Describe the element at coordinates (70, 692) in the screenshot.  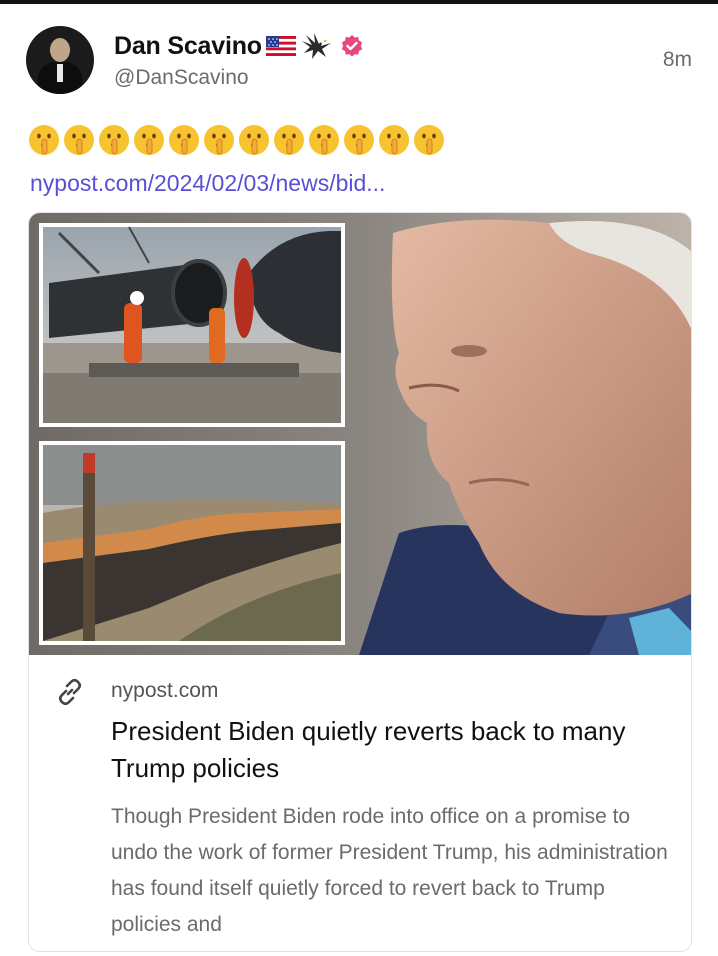
I see `link-icon` at that location.